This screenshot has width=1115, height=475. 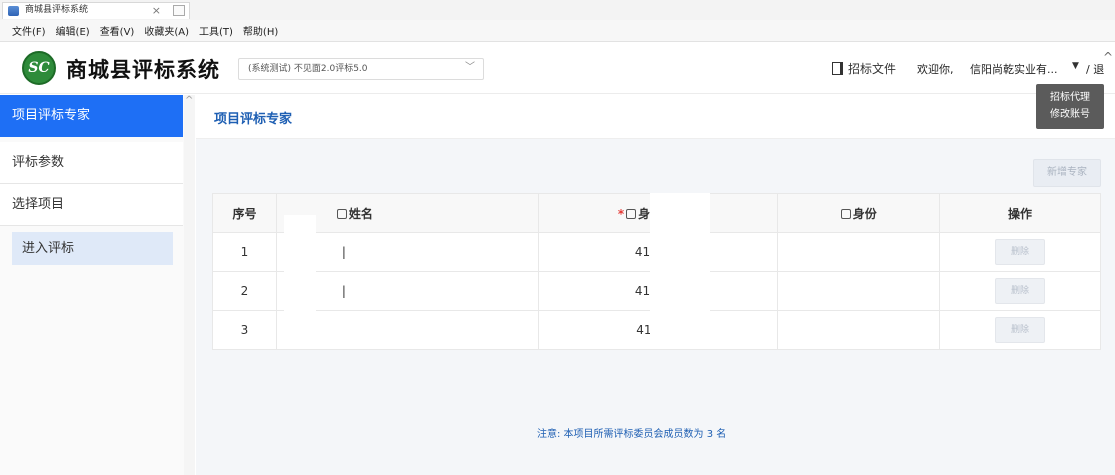 What do you see at coordinates (837, 68) in the screenshot?
I see `document-icon` at bounding box center [837, 68].